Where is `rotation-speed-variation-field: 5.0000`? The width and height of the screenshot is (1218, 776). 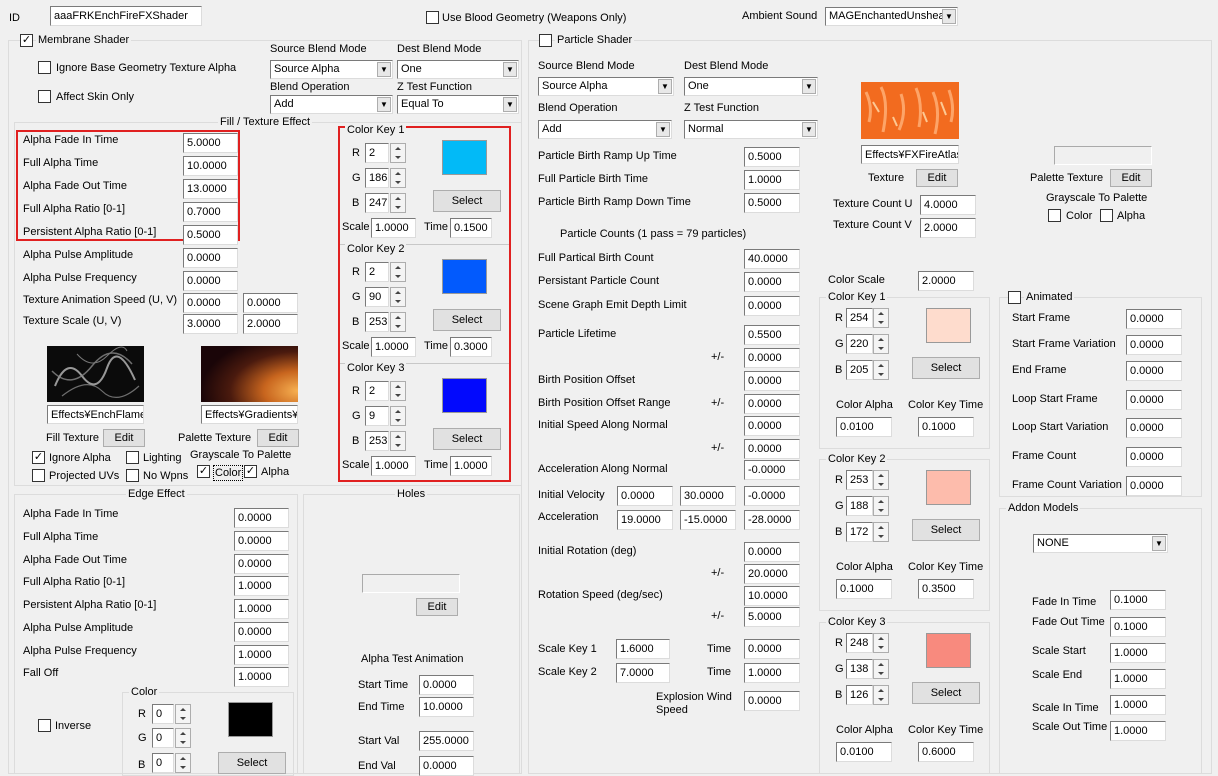
rotation-speed-variation-field: 5.0000 is located at coordinates (772, 617).